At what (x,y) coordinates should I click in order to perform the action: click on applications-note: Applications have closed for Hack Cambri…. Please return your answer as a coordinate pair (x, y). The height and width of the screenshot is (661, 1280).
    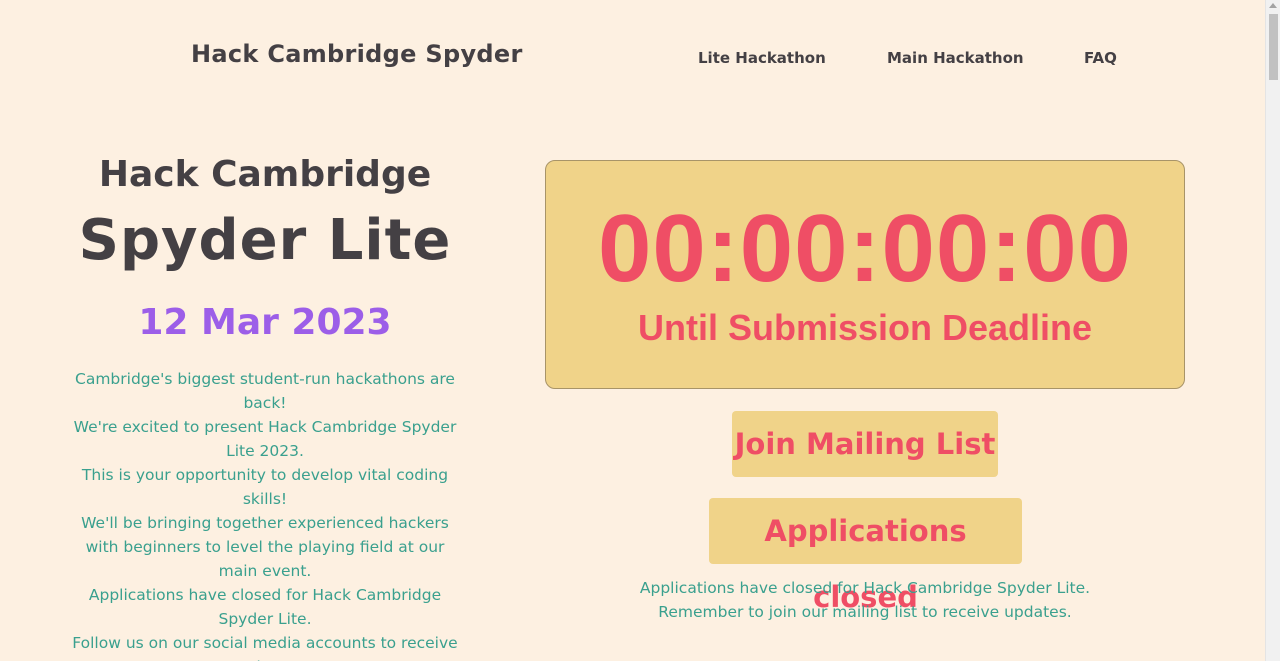
    Looking at the image, I should click on (865, 600).